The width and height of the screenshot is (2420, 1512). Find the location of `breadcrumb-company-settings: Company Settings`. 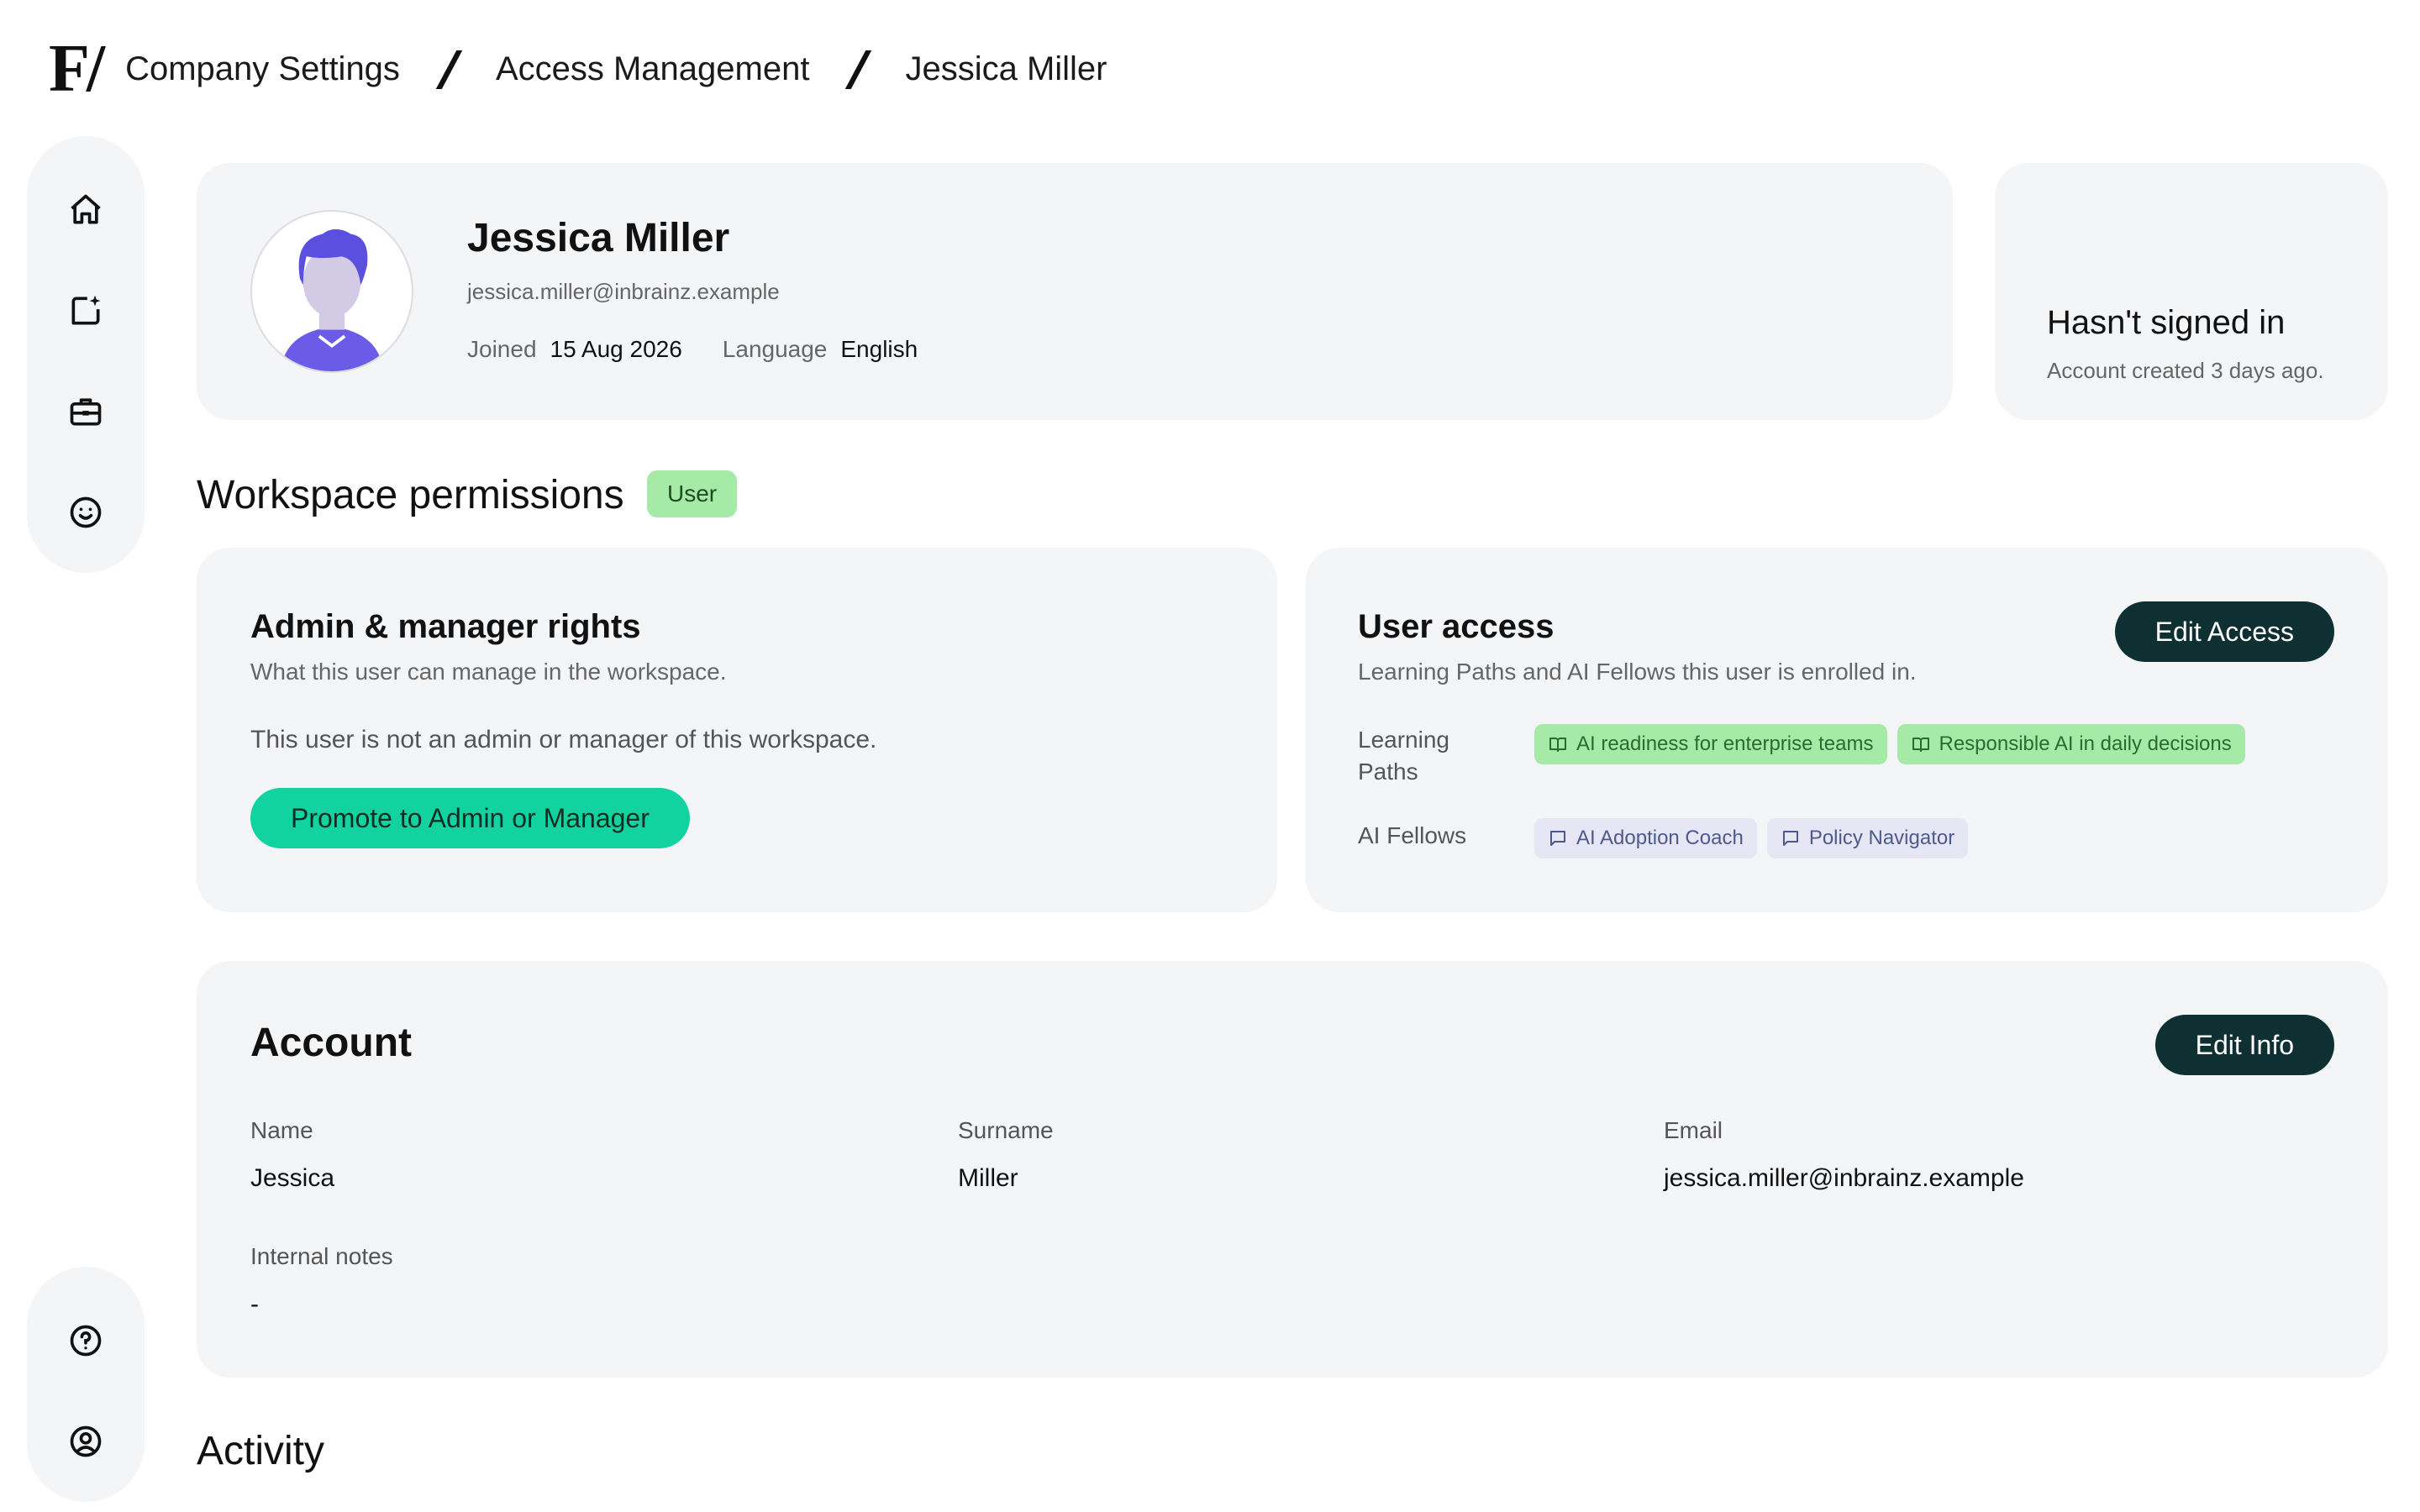

breadcrumb-company-settings: Company Settings is located at coordinates (262, 69).